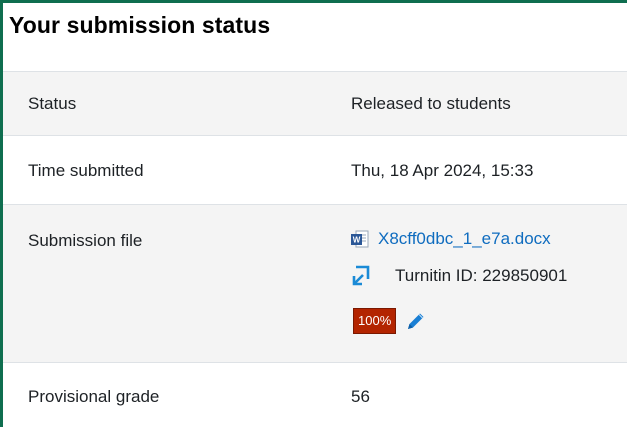  I want to click on time-submitted-value: Thu, 18 Apr 2024, 15:33, so click(442, 170).